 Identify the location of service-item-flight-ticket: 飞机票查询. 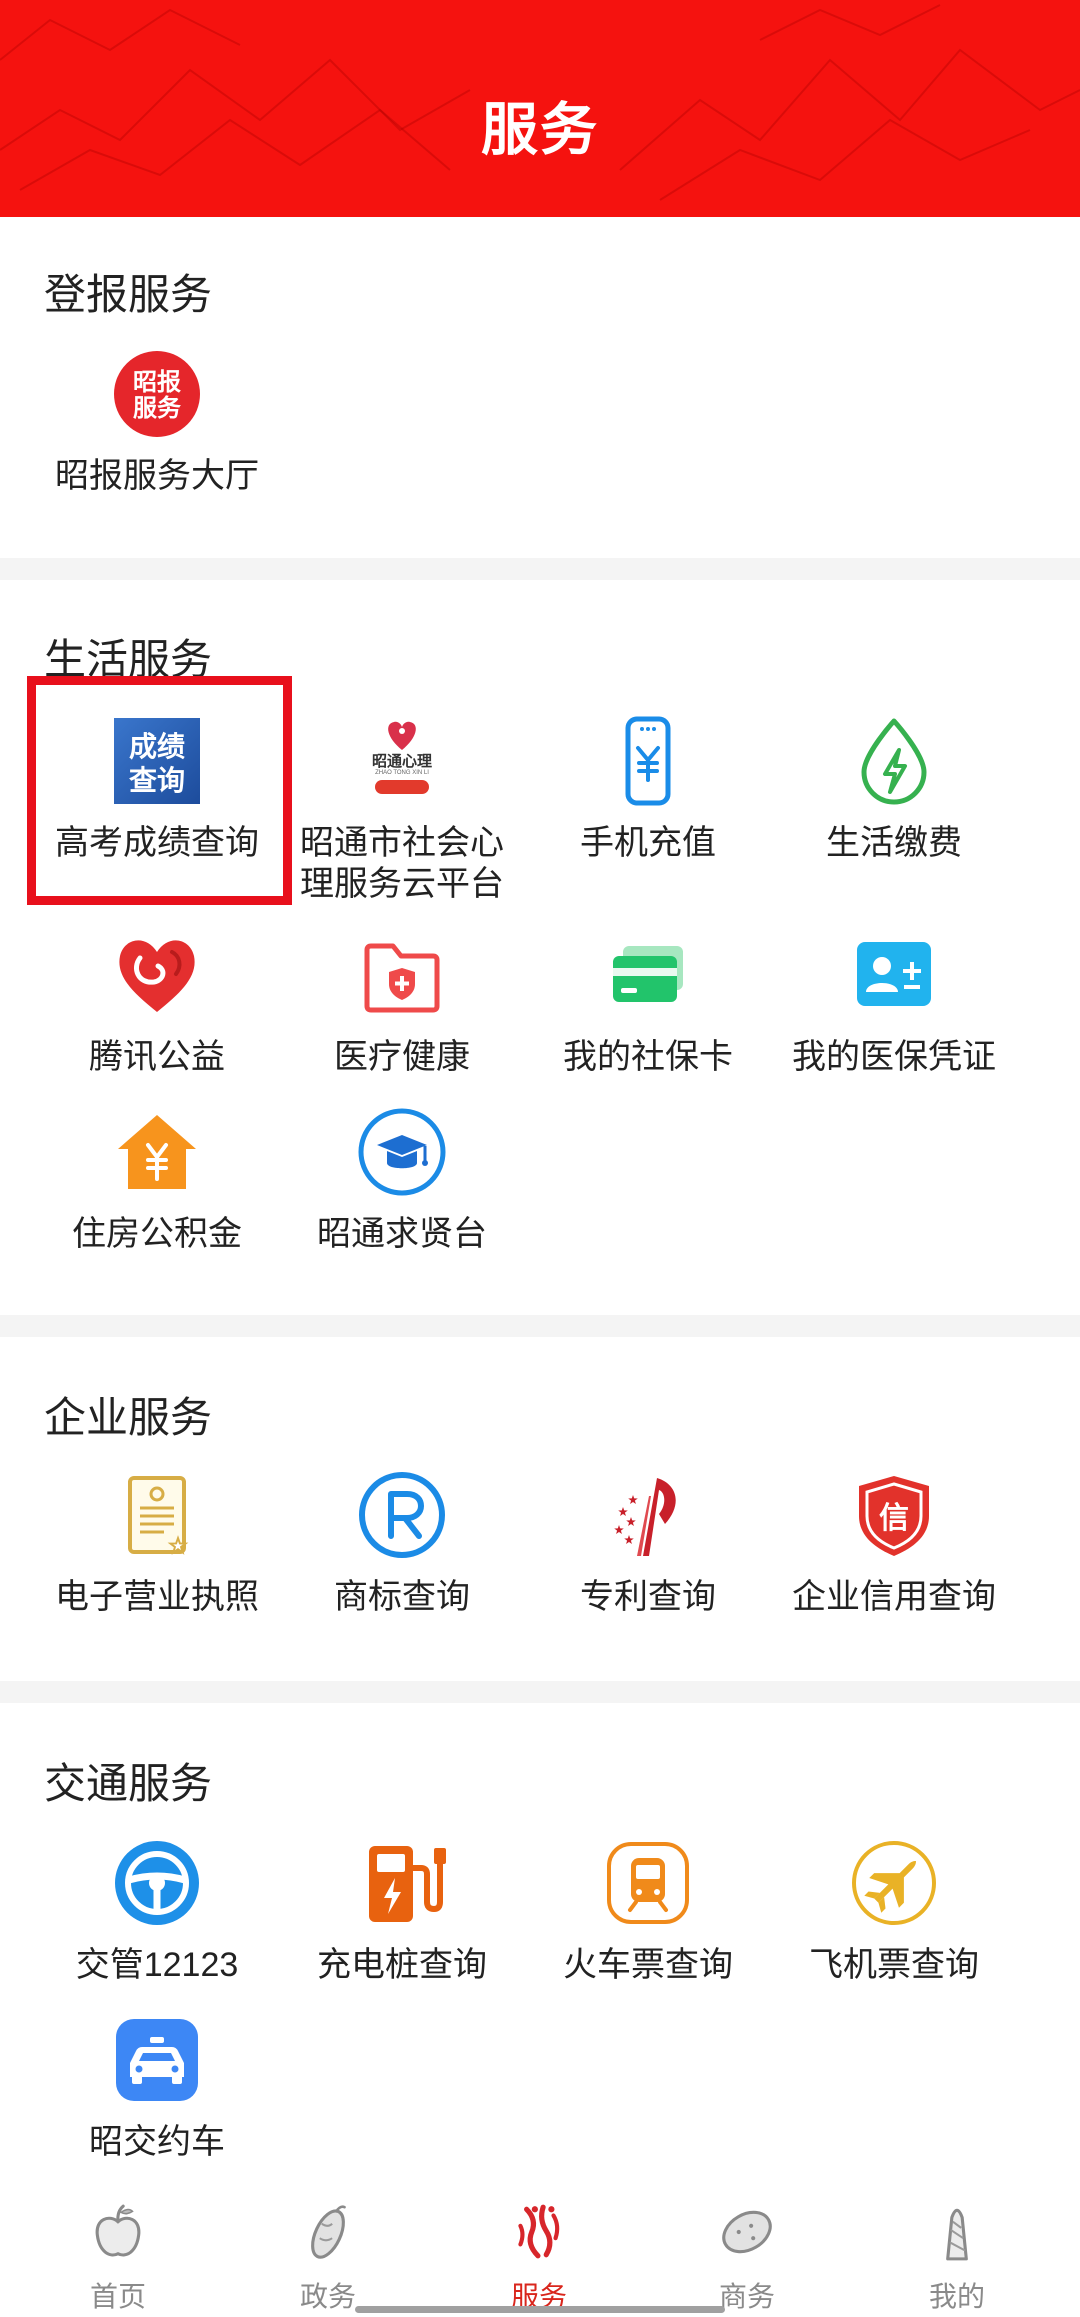
(894, 1913).